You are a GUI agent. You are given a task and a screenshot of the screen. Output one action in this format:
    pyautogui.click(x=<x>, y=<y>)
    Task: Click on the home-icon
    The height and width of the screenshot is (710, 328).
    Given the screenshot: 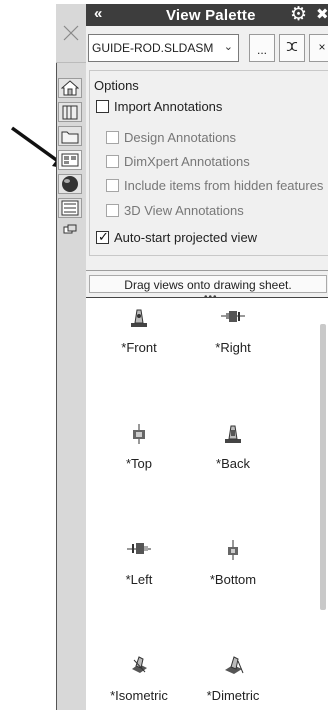 What is the action you would take?
    pyautogui.click(x=70, y=88)
    